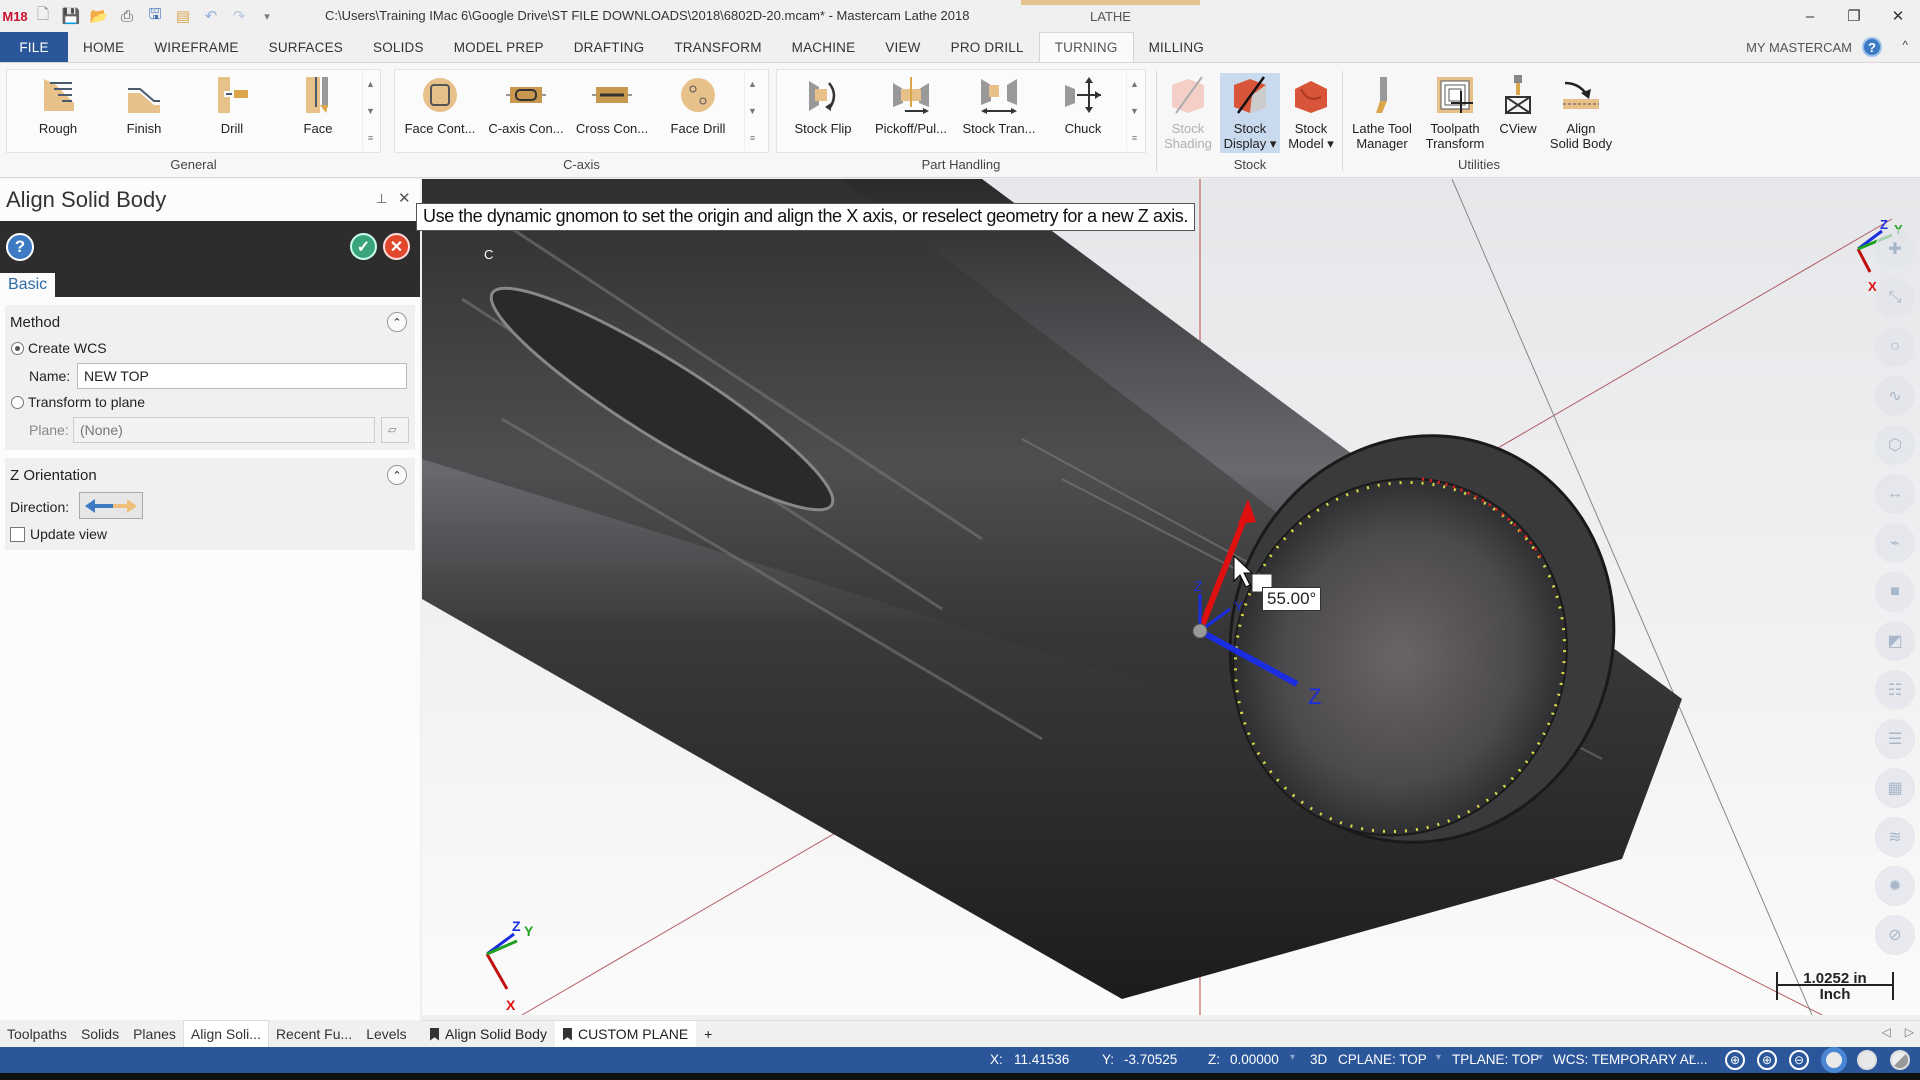  I want to click on method-collapse-toggle: ⌃, so click(397, 322).